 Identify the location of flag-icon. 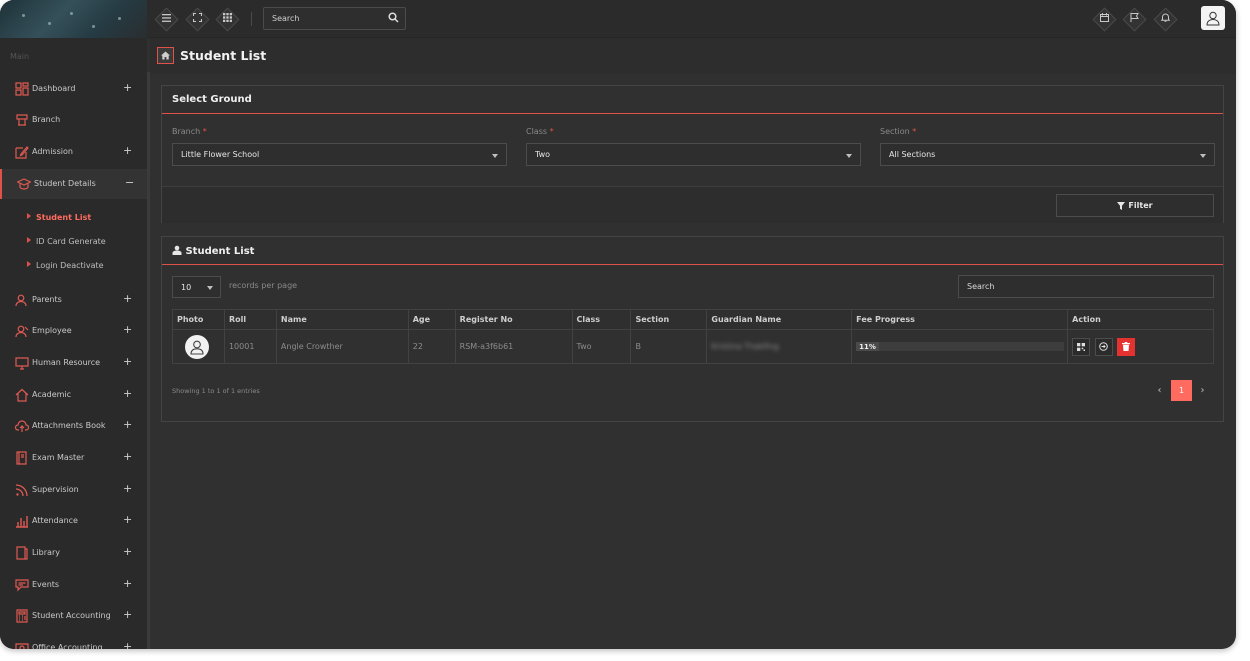
(1134, 19).